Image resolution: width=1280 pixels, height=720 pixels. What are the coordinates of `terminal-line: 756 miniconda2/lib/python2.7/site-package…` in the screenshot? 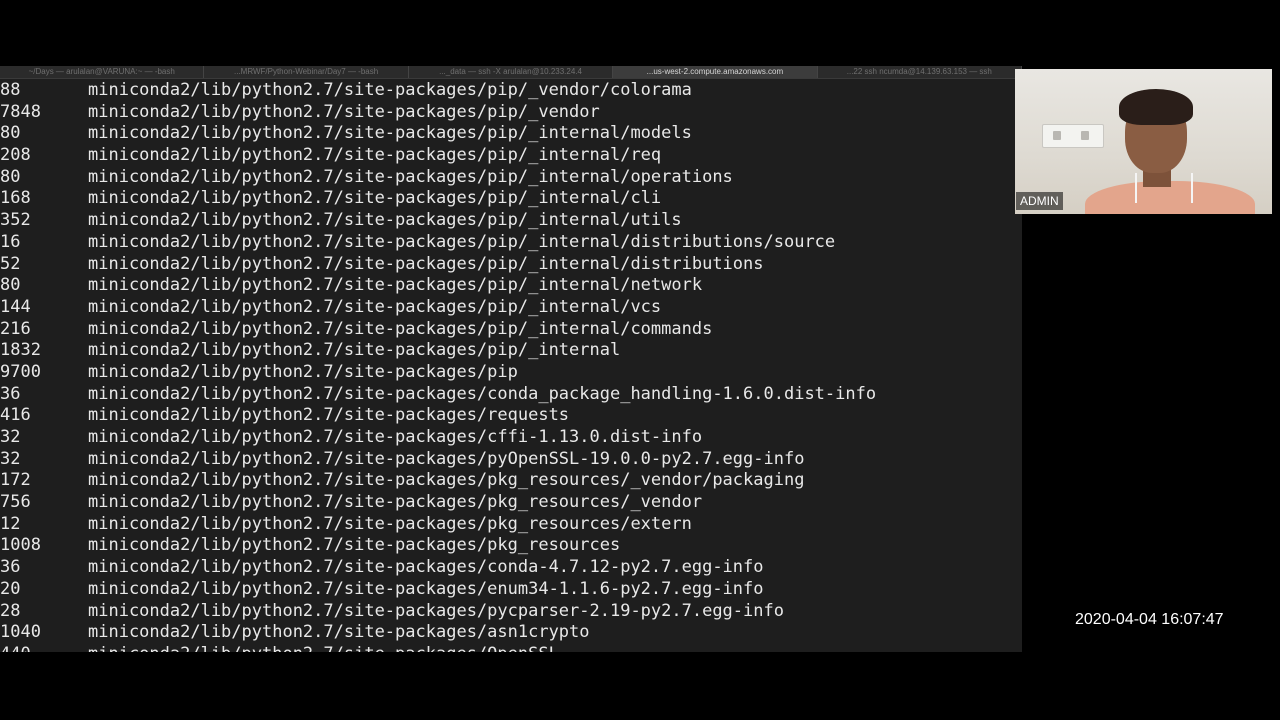 It's located at (511, 503).